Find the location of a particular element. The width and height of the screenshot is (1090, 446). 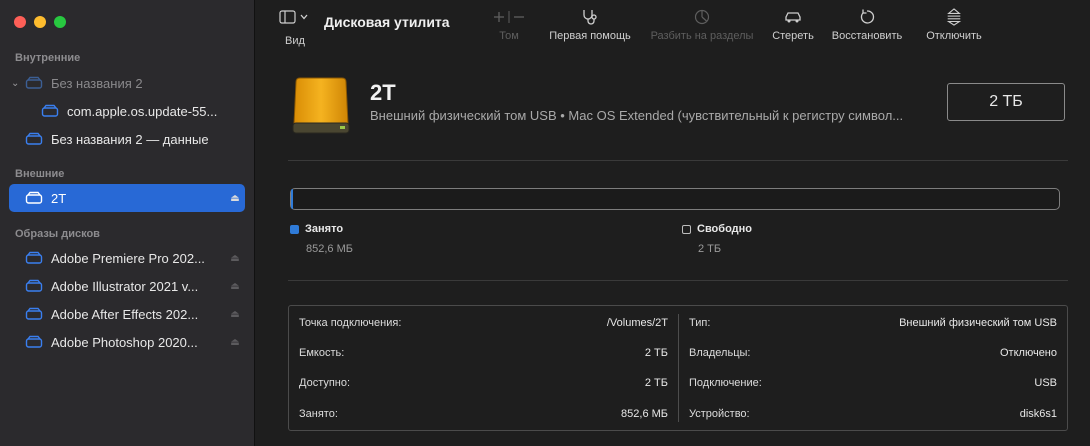

info-key: Точка подключения: is located at coordinates (350, 323).